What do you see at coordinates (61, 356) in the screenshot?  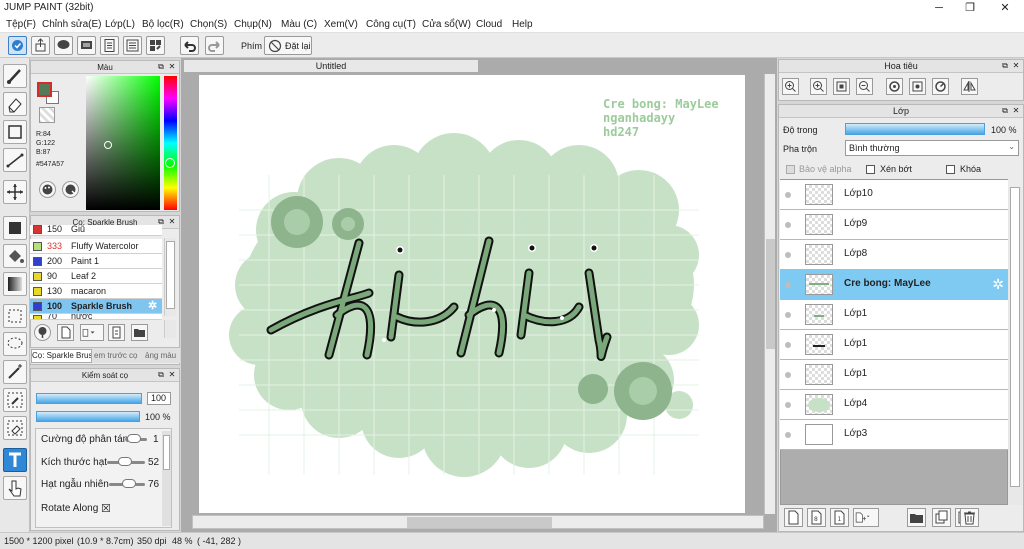 I see `tab-brush: Cọ: Sparkle Brush` at bounding box center [61, 356].